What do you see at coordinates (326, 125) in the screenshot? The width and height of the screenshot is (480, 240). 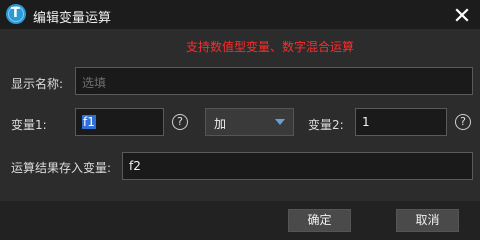 I see `var2-label: 变量2:` at bounding box center [326, 125].